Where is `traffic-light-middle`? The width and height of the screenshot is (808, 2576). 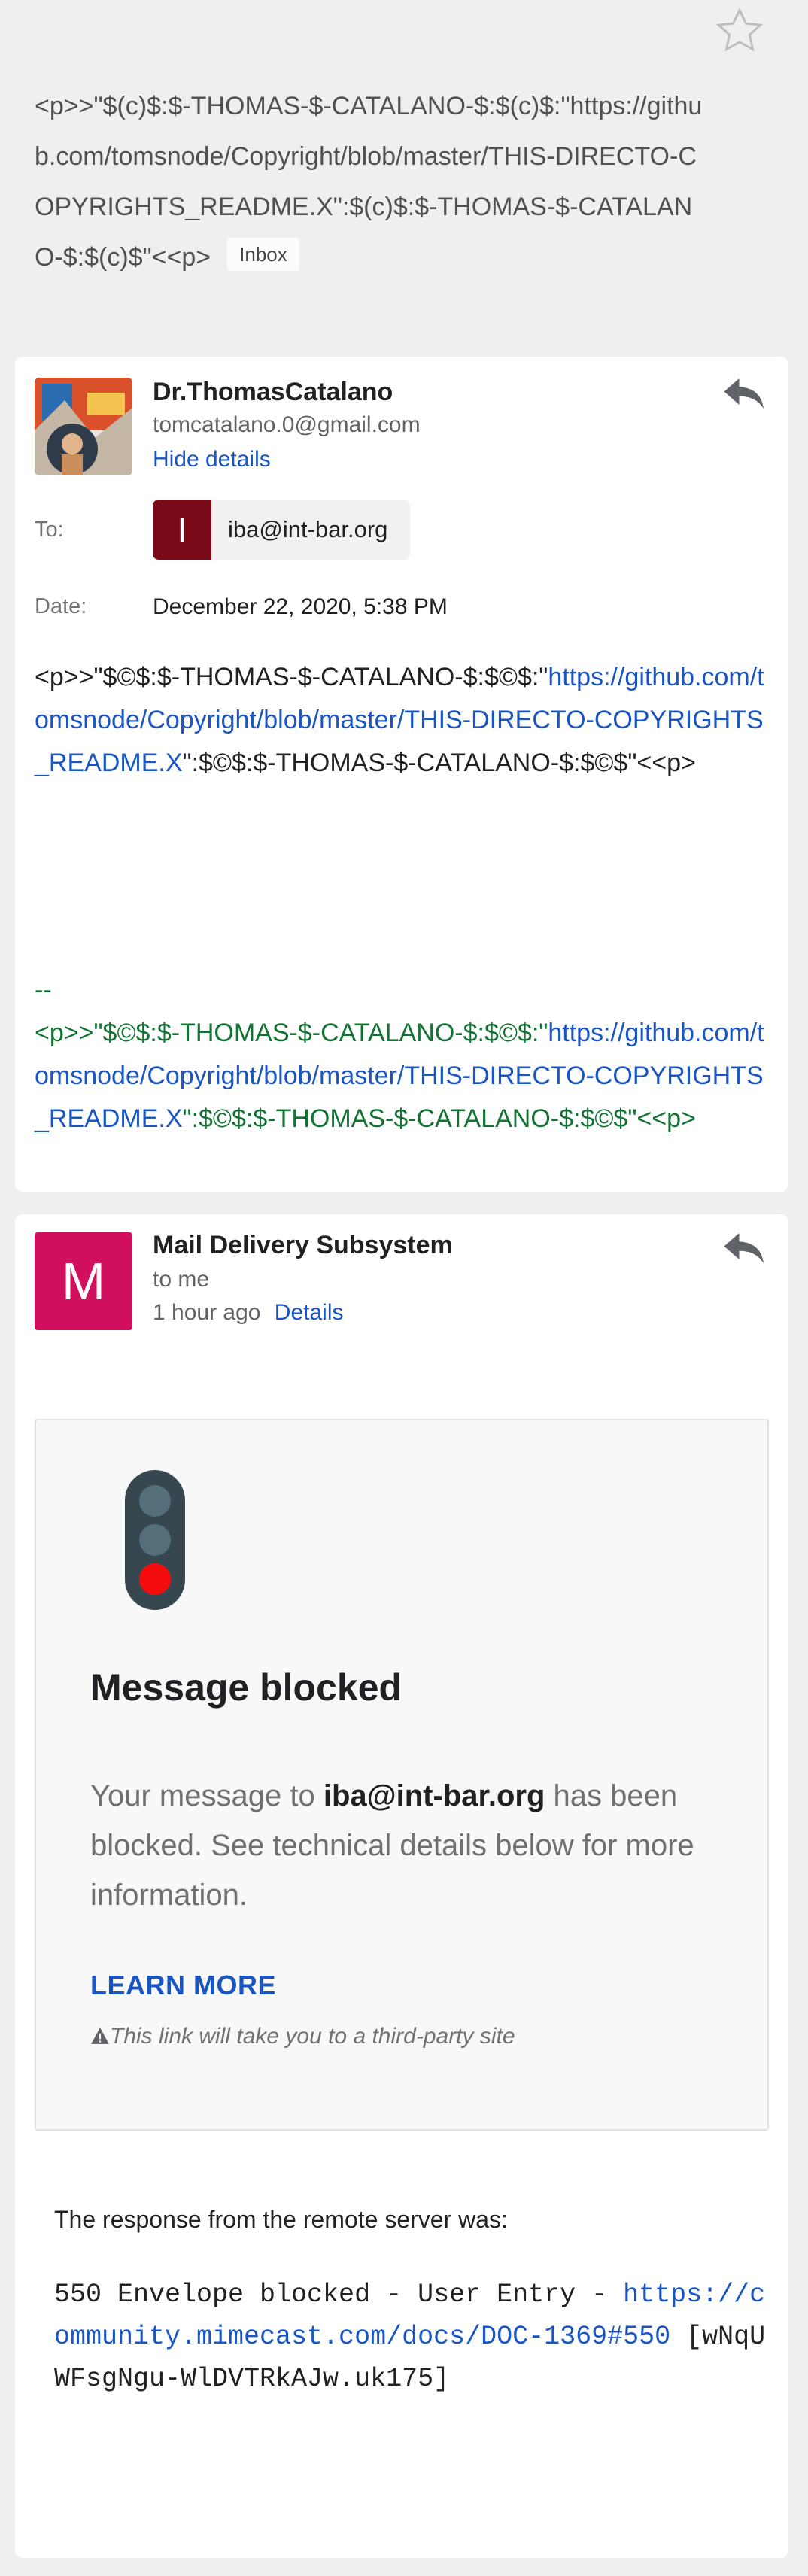
traffic-light-middle is located at coordinates (155, 1540).